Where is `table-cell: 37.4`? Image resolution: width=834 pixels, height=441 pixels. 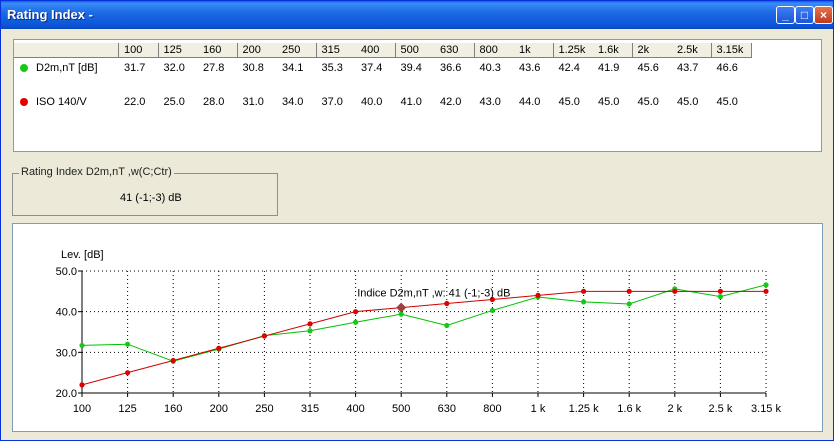 table-cell: 37.4 is located at coordinates (372, 68).